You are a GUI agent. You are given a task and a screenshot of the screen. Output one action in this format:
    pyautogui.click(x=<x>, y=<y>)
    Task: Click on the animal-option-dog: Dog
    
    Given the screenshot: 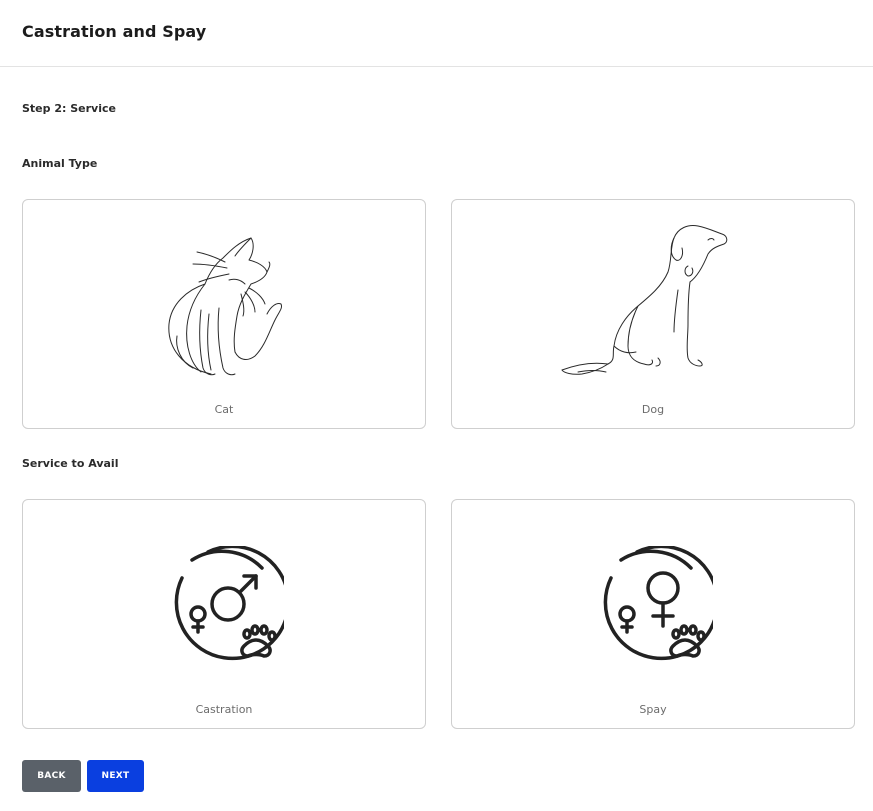 What is the action you would take?
    pyautogui.click(x=653, y=314)
    